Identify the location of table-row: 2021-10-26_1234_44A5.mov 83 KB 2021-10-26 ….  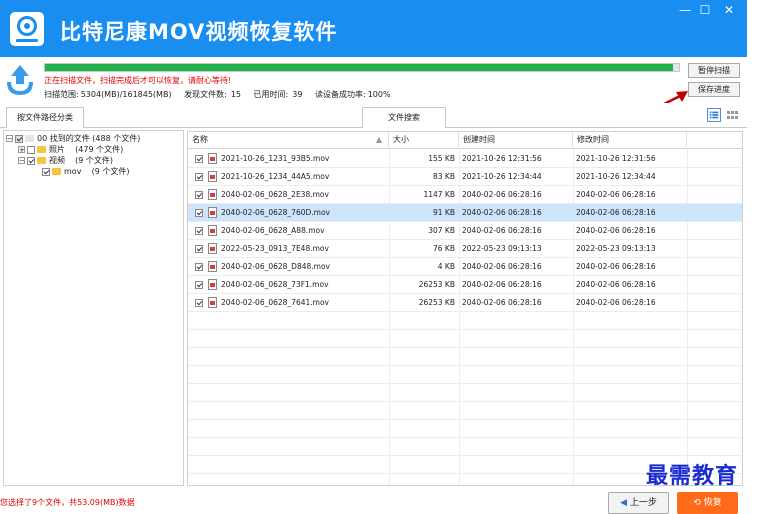
(465, 177).